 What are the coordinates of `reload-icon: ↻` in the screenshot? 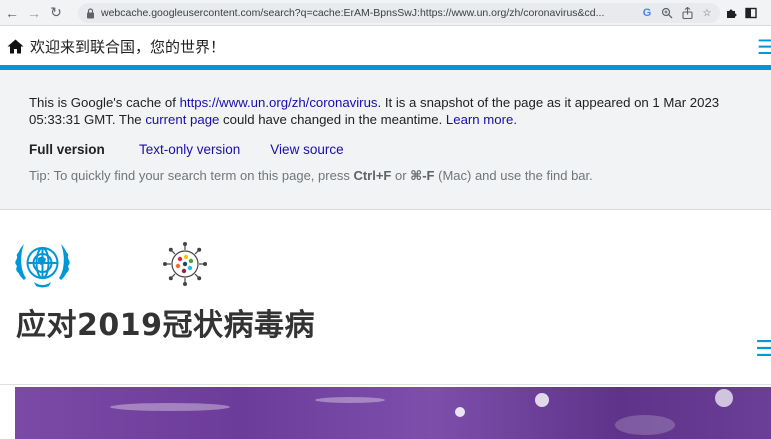 It's located at (56, 13).